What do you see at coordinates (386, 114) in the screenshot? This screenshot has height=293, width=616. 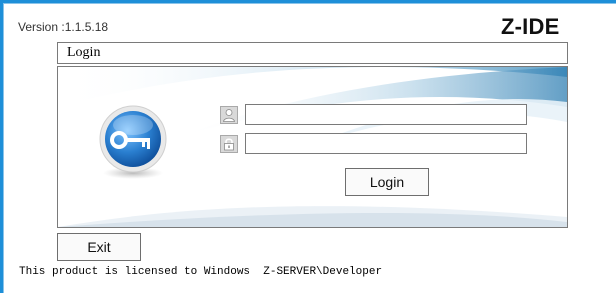 I see `username-field` at bounding box center [386, 114].